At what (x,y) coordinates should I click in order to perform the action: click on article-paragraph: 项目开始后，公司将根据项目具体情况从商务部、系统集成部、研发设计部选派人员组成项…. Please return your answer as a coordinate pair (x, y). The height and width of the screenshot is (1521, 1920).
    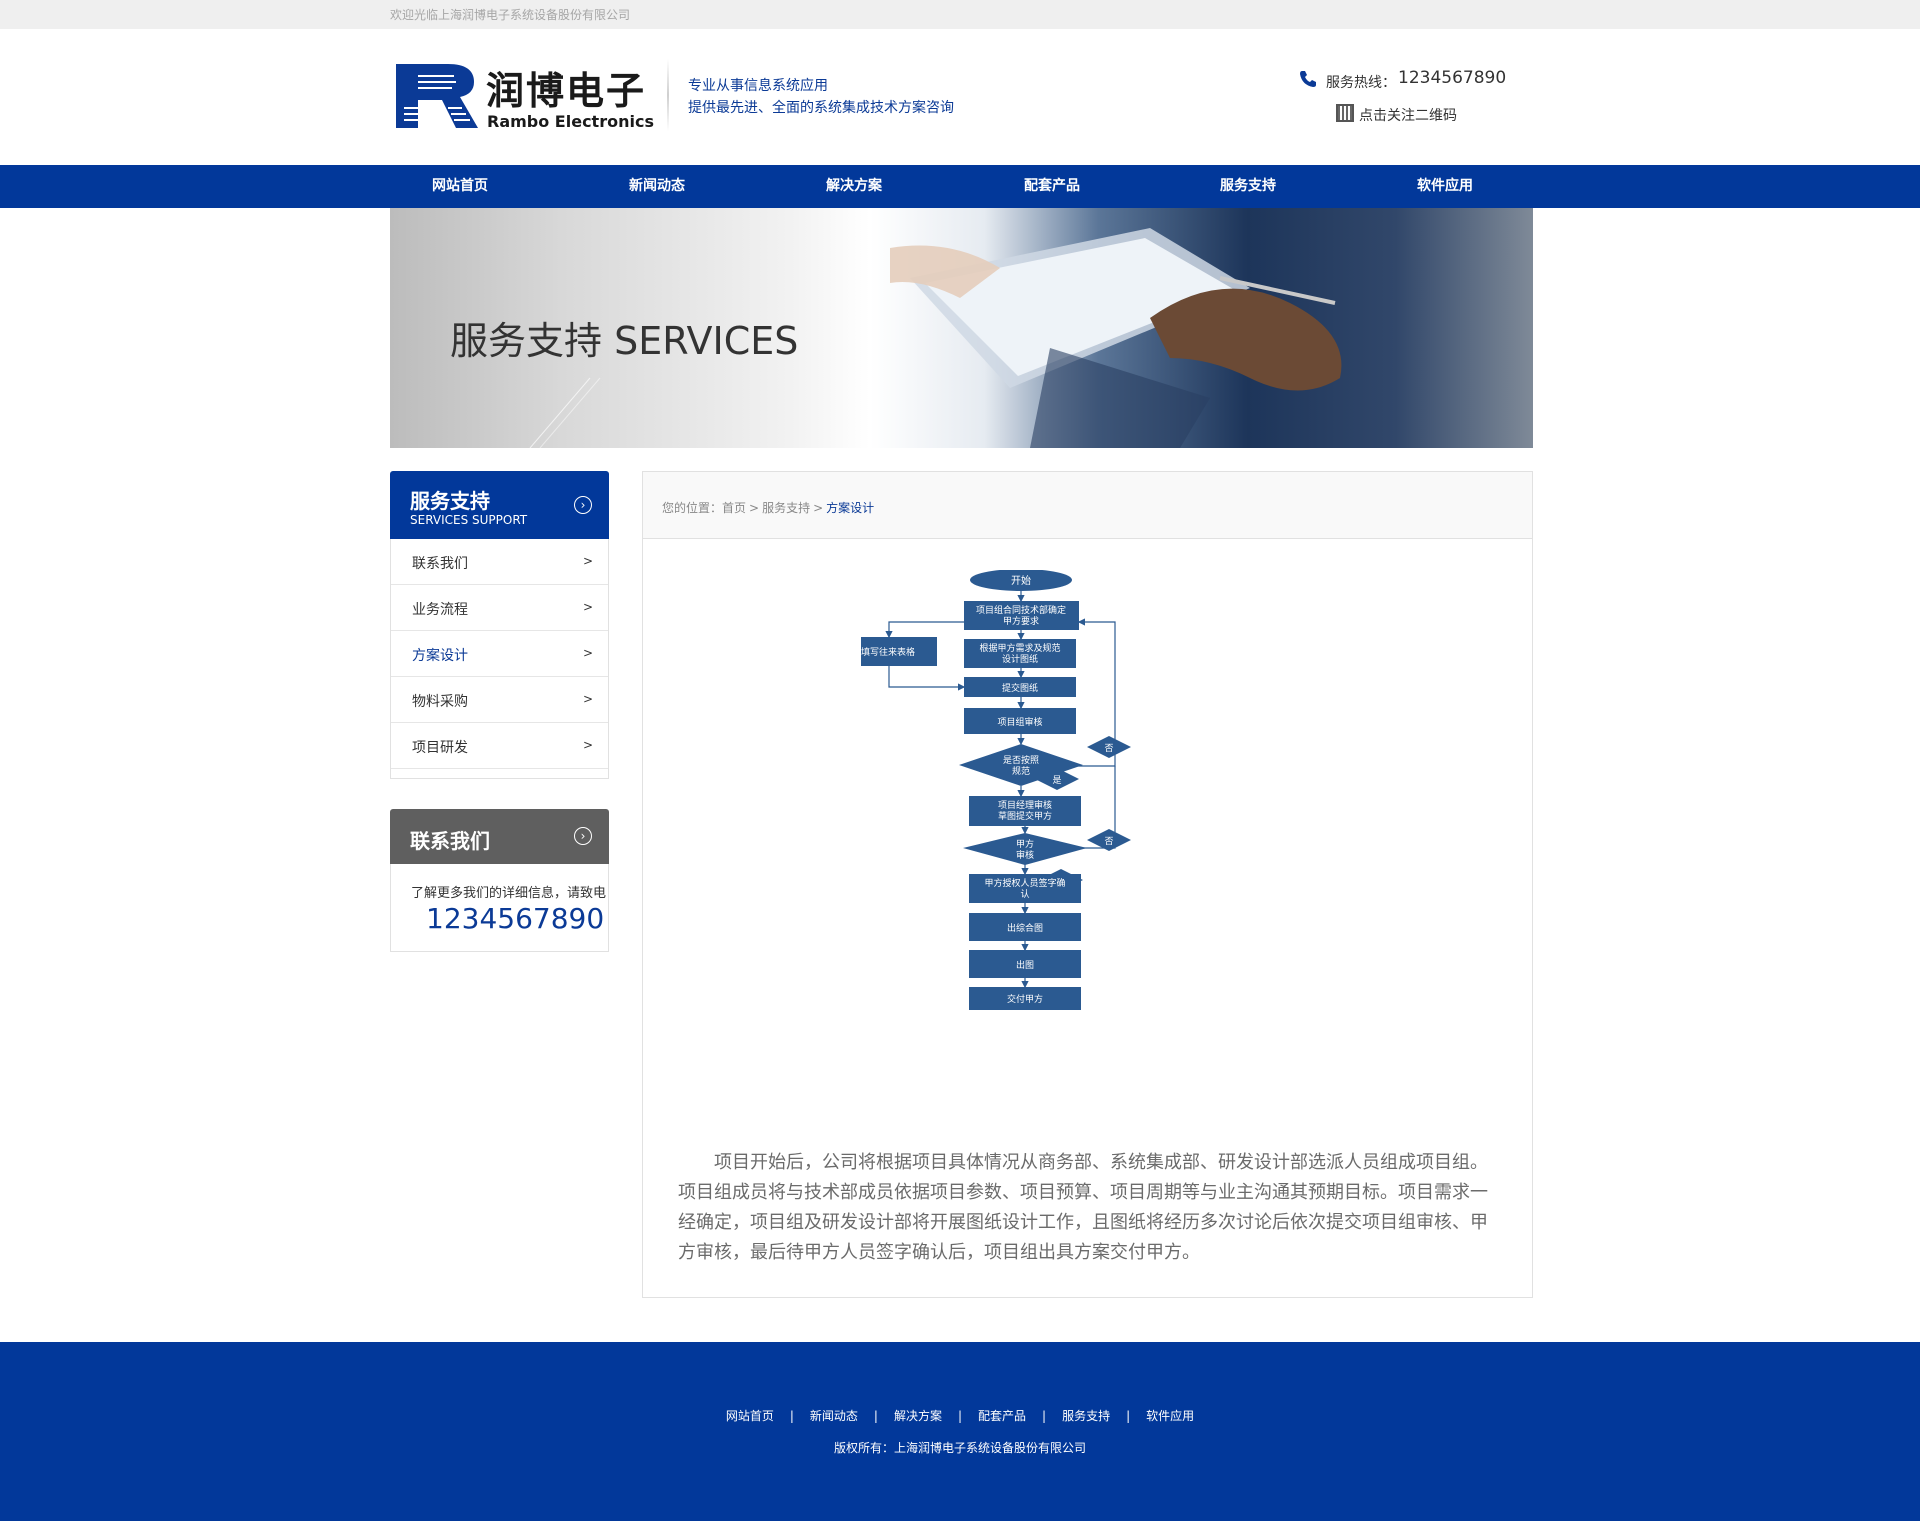
    Looking at the image, I should click on (1083, 1207).